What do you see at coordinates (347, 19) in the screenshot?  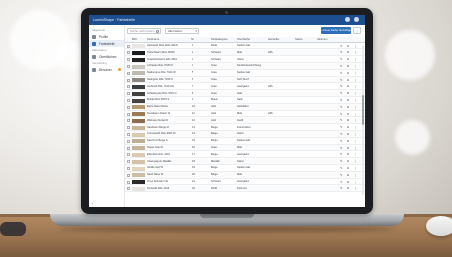 I see `user-icon` at bounding box center [347, 19].